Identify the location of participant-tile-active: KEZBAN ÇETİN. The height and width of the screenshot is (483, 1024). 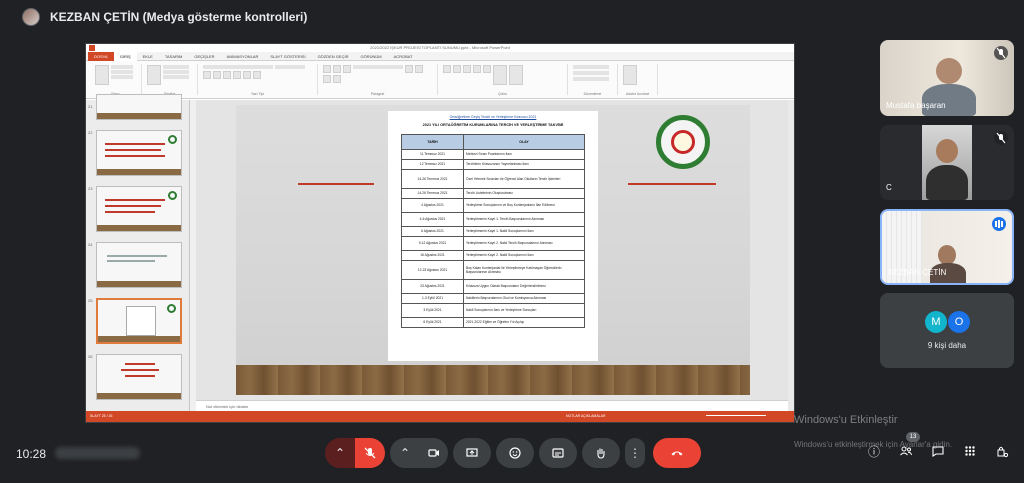
(947, 247).